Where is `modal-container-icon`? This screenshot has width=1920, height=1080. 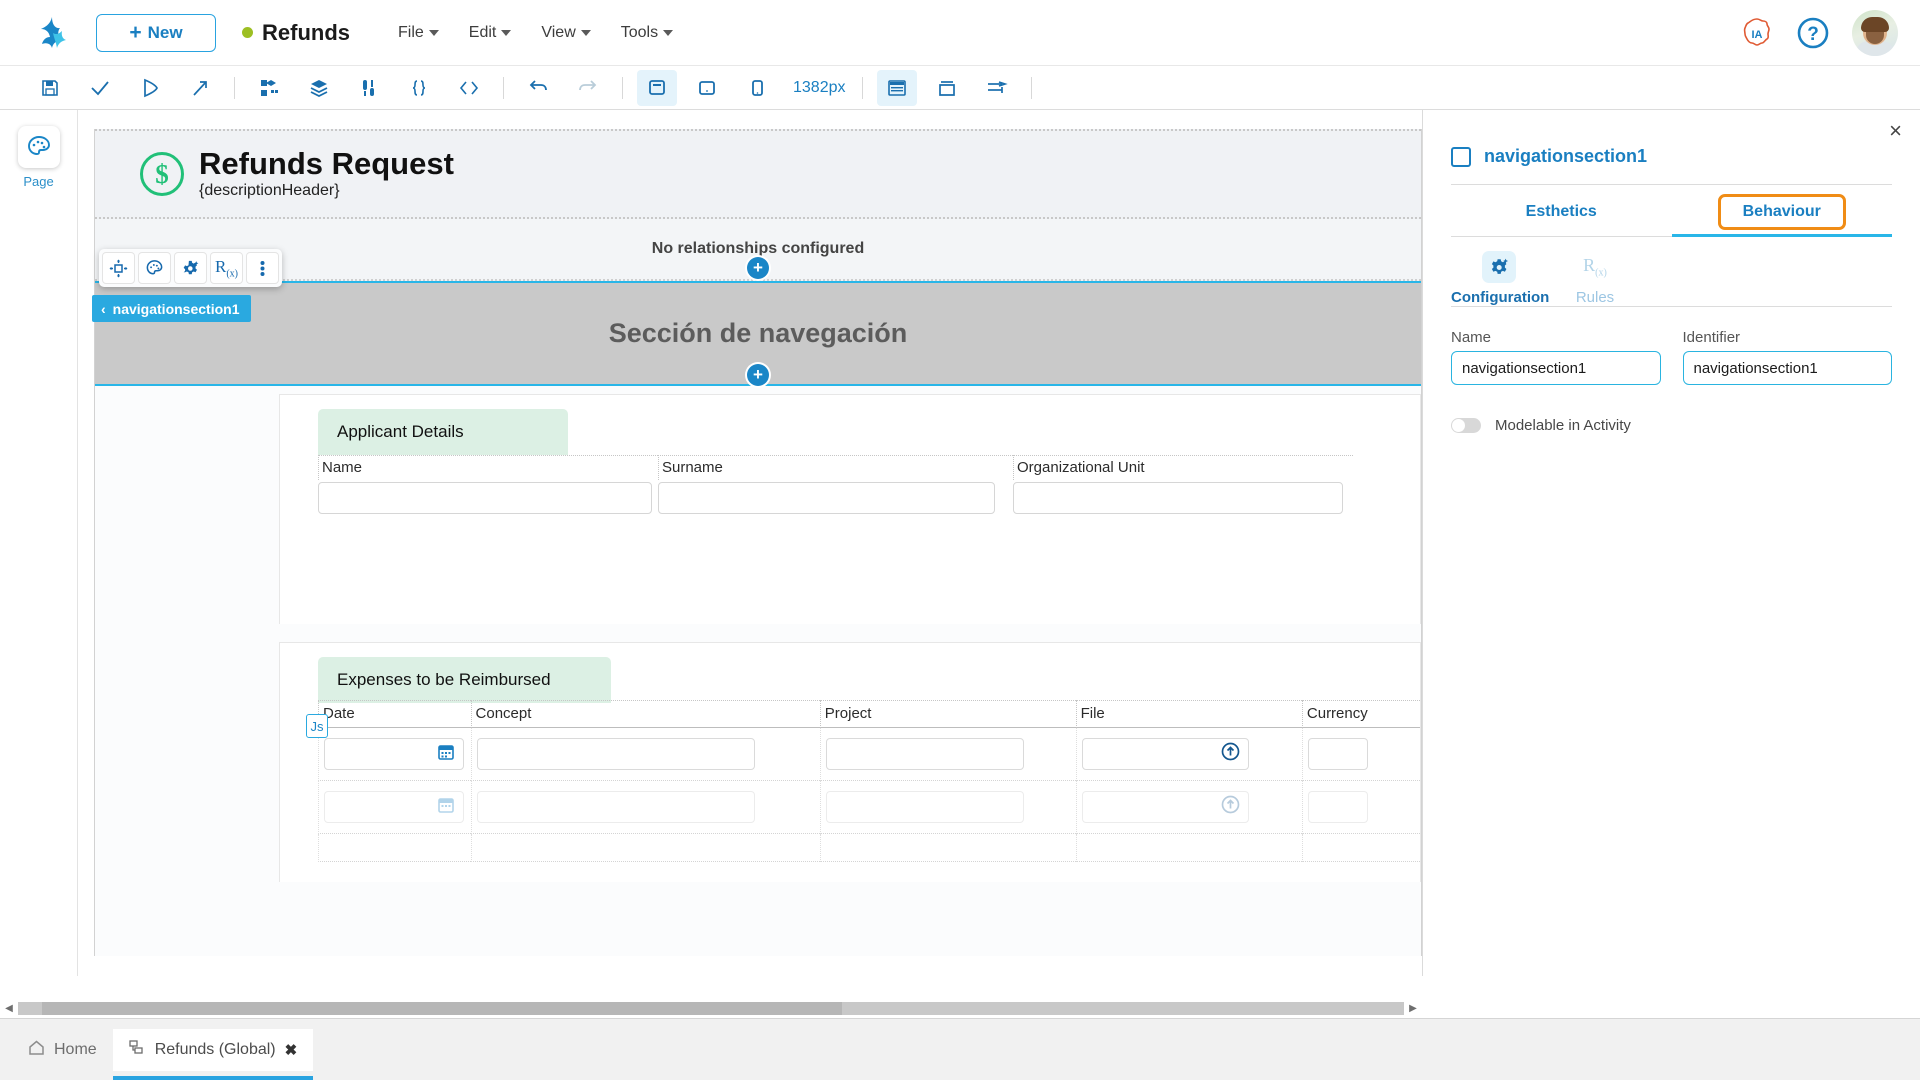 modal-container-icon is located at coordinates (947, 88).